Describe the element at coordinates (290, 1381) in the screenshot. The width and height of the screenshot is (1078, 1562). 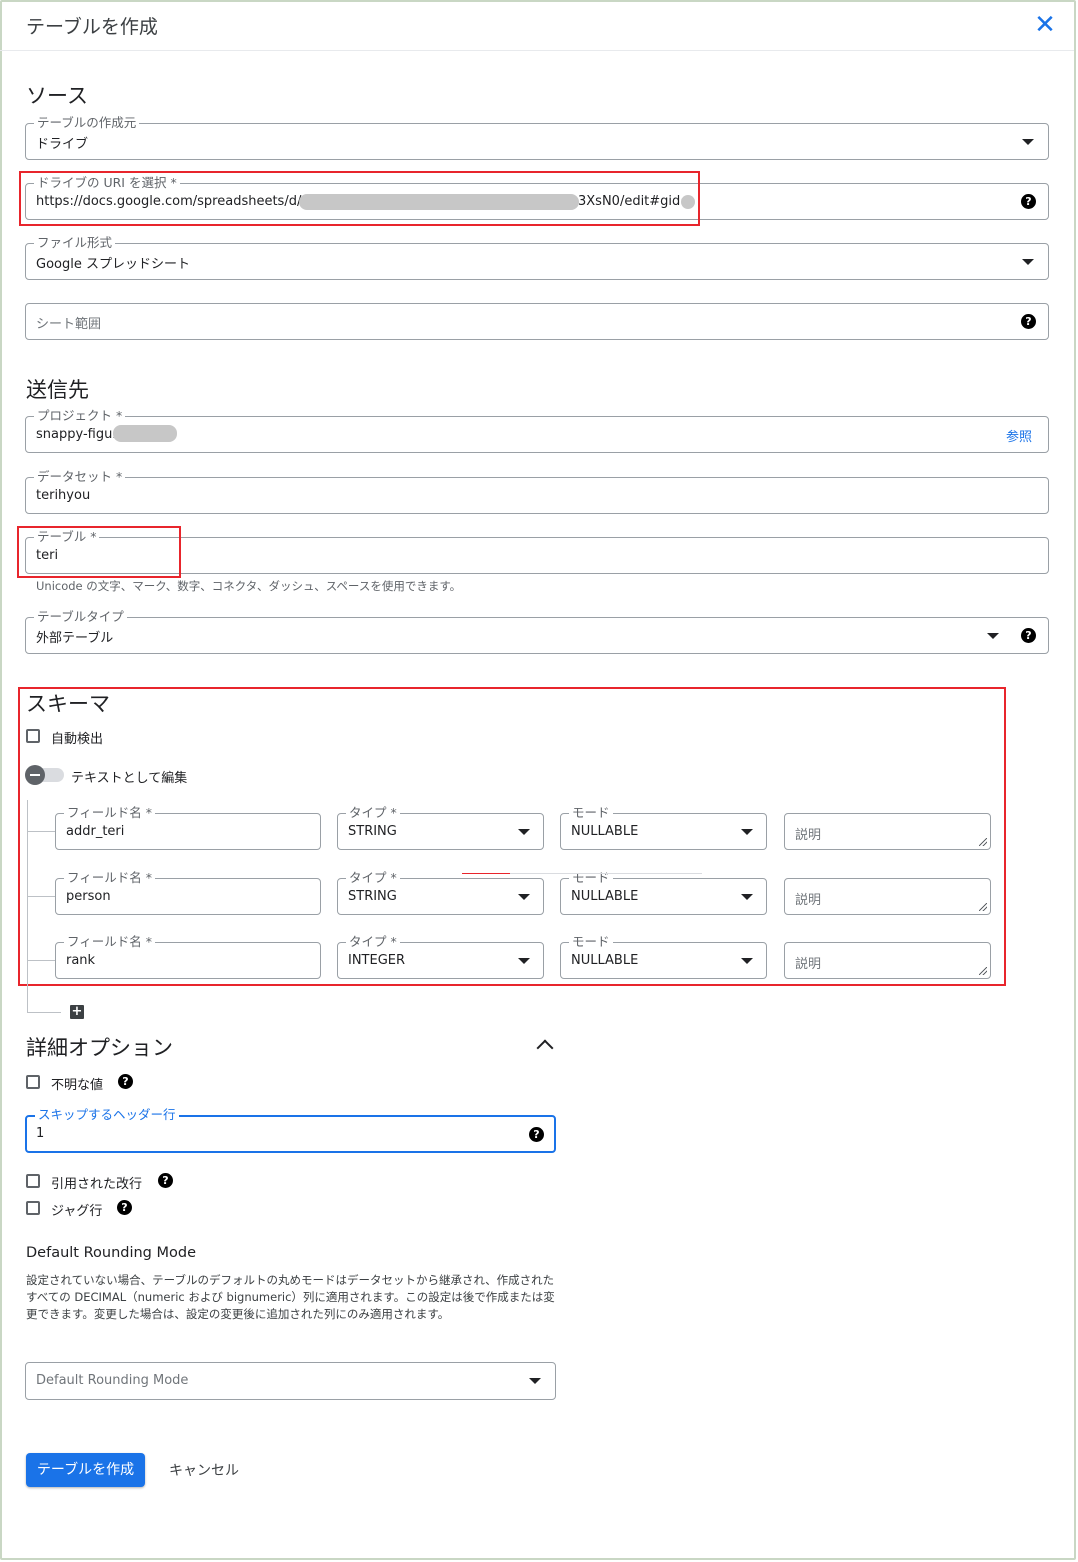
I see `rounding-mode-select: Default Rounding Mode` at that location.